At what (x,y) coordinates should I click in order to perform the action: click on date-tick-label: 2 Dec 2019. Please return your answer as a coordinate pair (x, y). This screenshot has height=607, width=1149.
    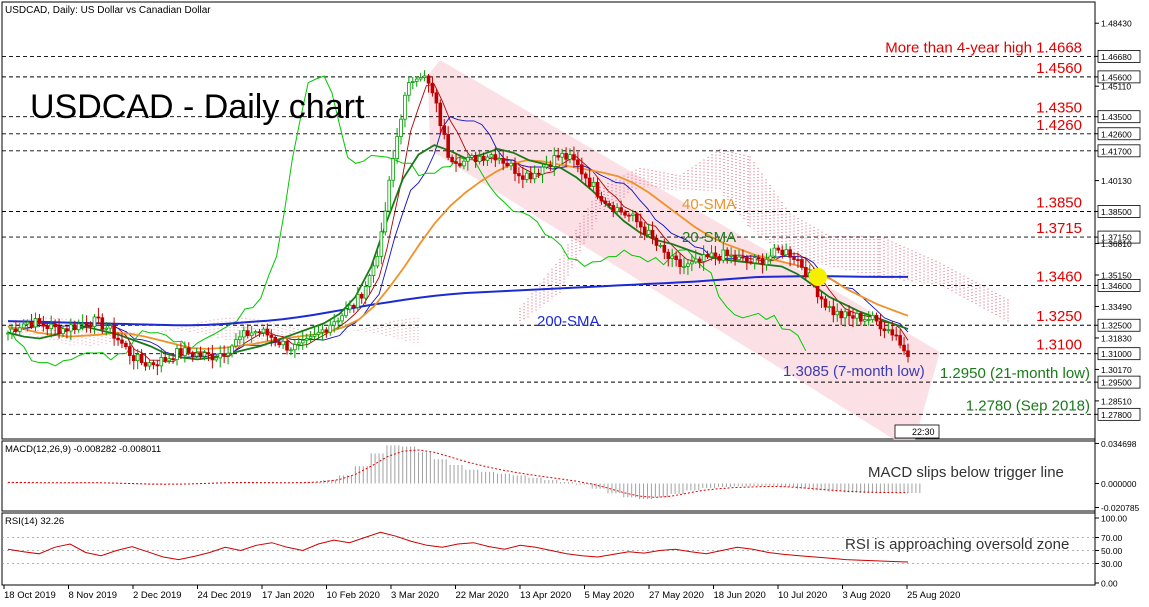
    Looking at the image, I should click on (157, 595).